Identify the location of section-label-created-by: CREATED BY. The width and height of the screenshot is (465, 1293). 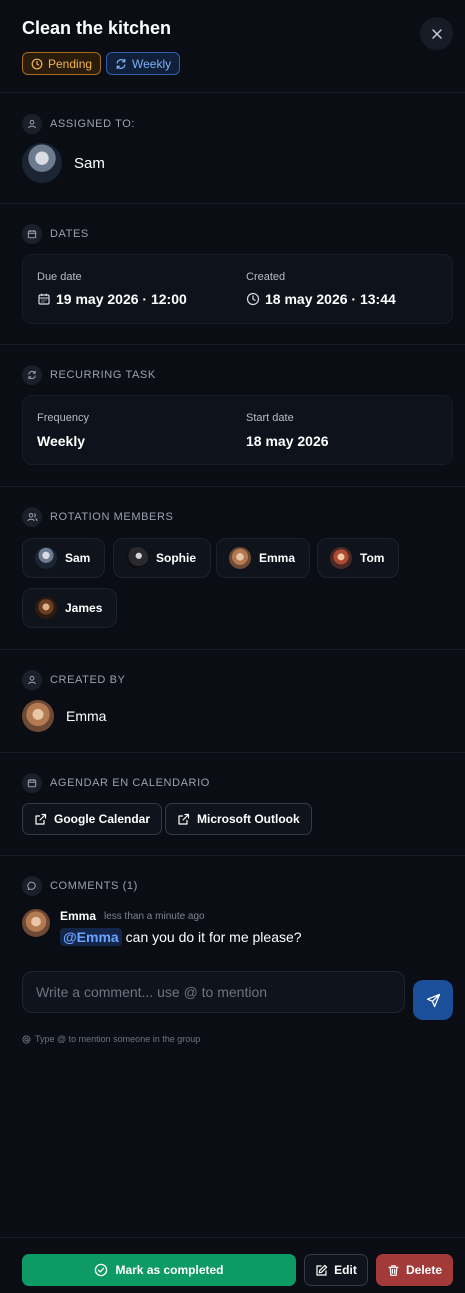
(88, 680).